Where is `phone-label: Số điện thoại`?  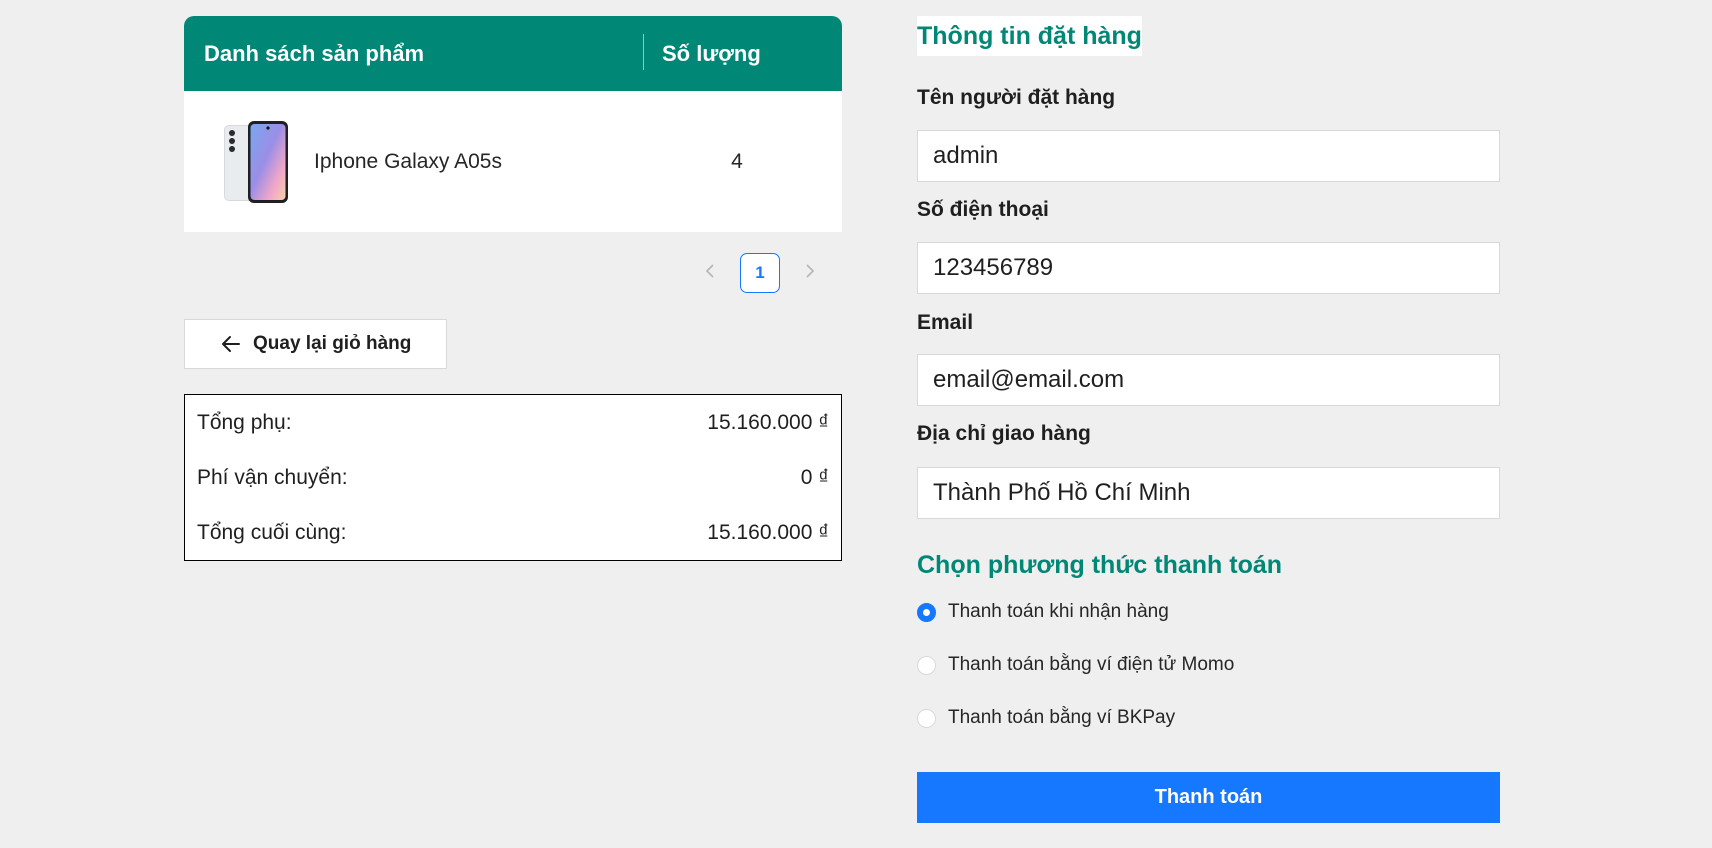
phone-label: Số điện thoại is located at coordinates (983, 209).